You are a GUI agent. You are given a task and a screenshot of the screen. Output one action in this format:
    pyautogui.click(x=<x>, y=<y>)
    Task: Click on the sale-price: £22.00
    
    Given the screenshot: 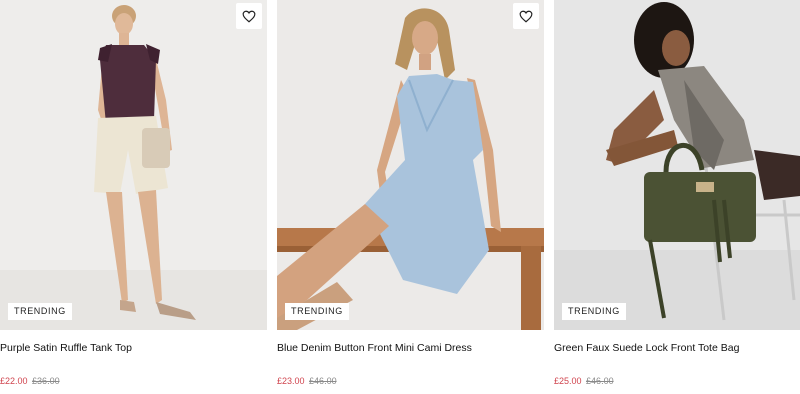 What is the action you would take?
    pyautogui.click(x=14, y=381)
    